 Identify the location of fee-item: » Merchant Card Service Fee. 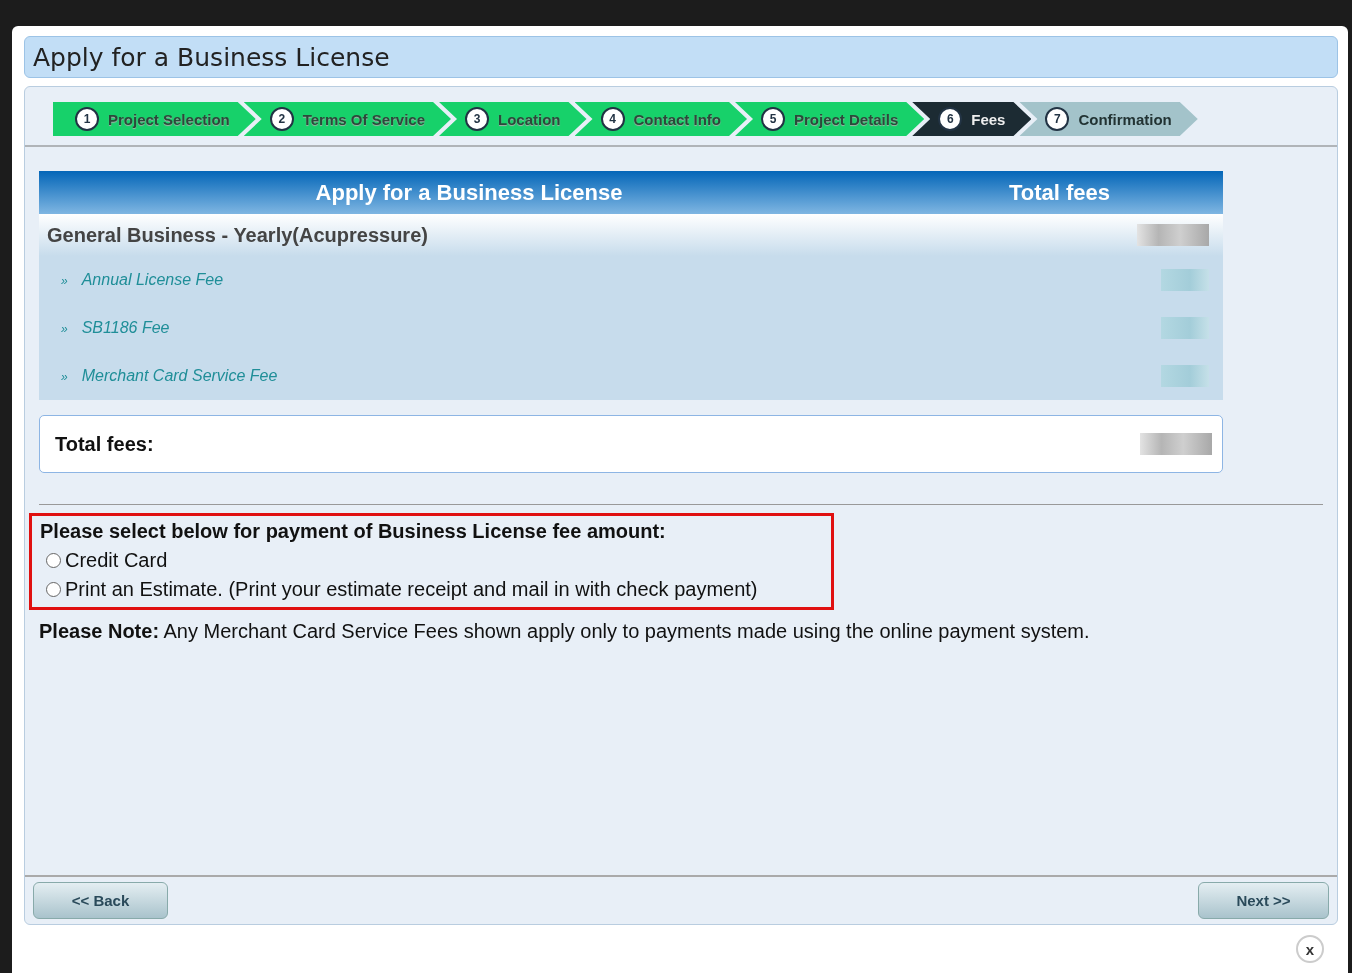
(169, 376).